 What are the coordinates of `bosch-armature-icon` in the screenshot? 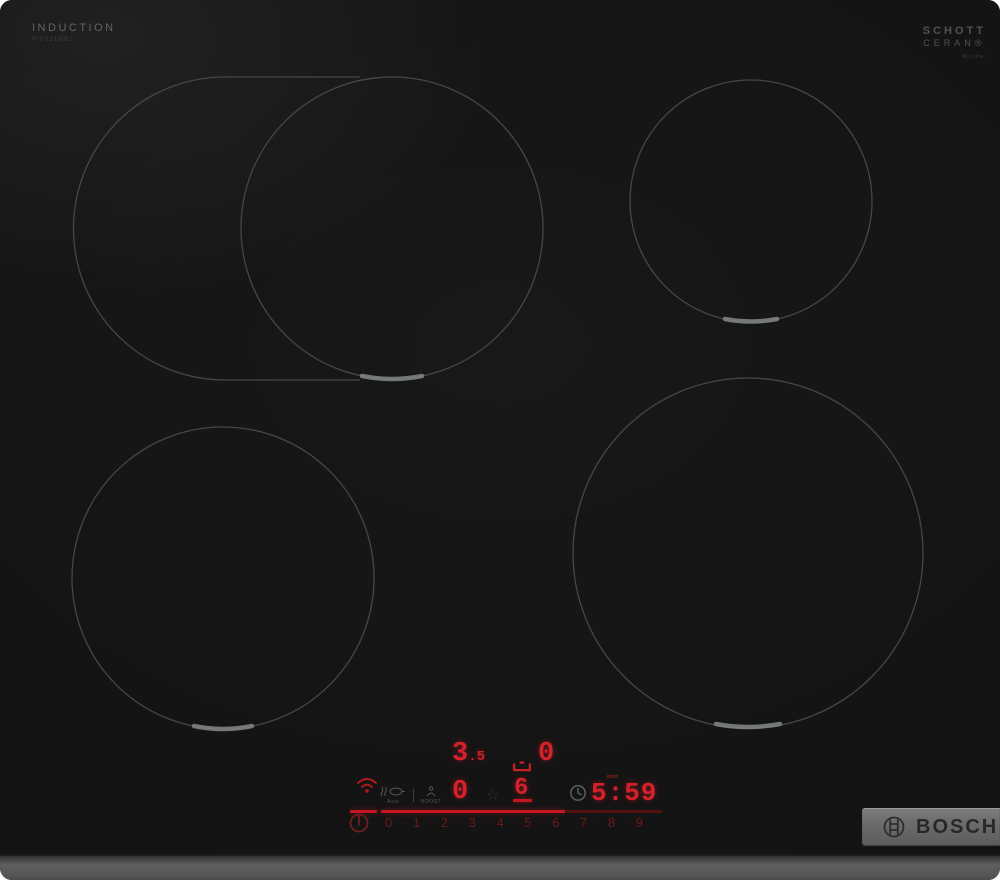 It's located at (894, 827).